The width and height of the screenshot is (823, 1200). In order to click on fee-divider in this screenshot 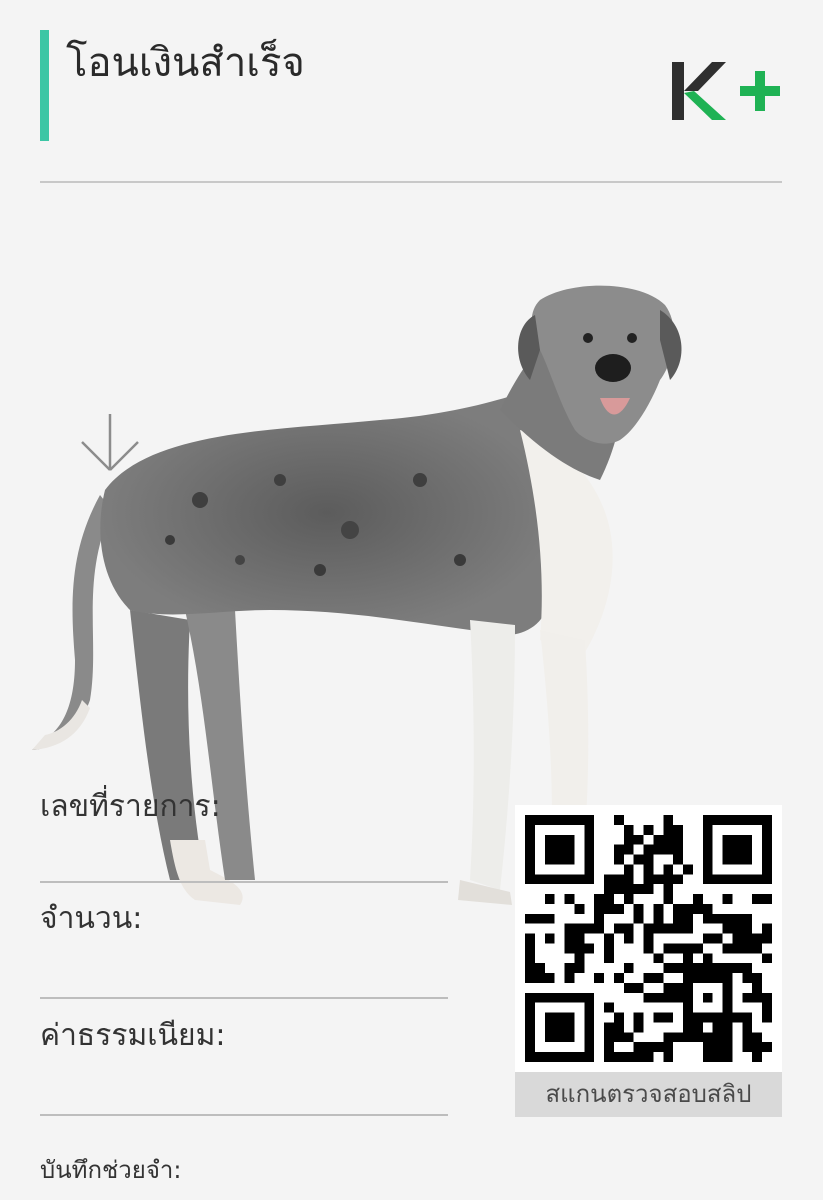, I will do `click(244, 1115)`.